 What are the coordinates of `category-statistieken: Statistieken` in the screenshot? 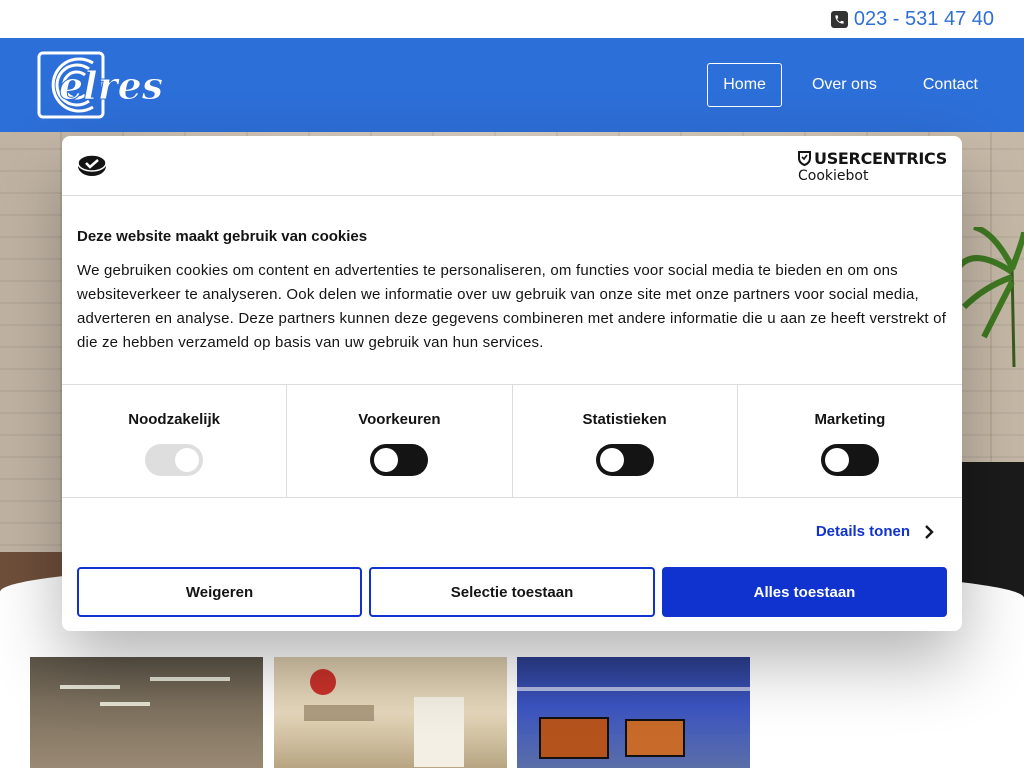 It's located at (625, 441).